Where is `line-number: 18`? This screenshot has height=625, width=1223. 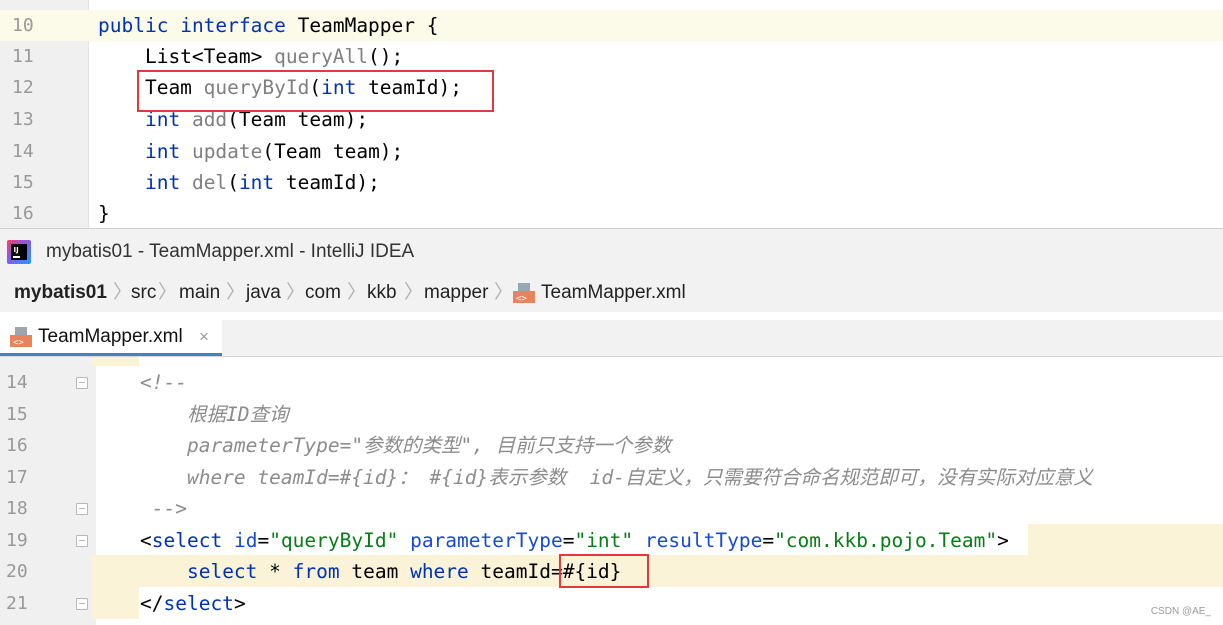
line-number: 18 is located at coordinates (17, 508).